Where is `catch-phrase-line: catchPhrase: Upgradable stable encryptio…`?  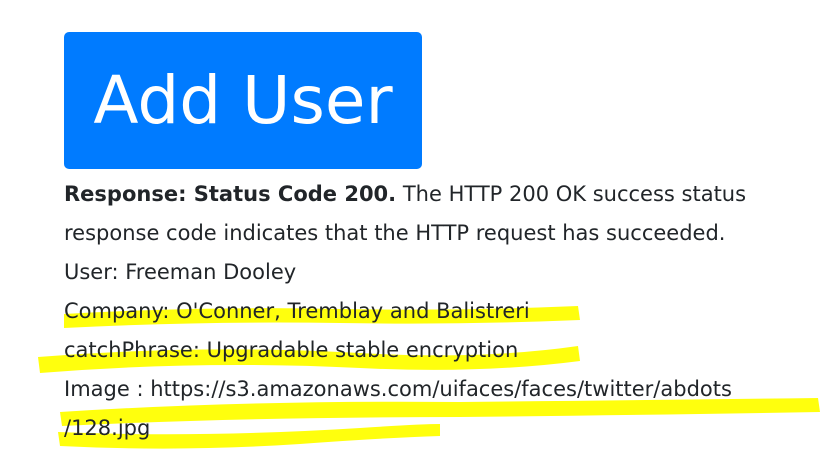
catch-phrase-line: catchPhrase: Upgradable stable encryptio… is located at coordinates (291, 350).